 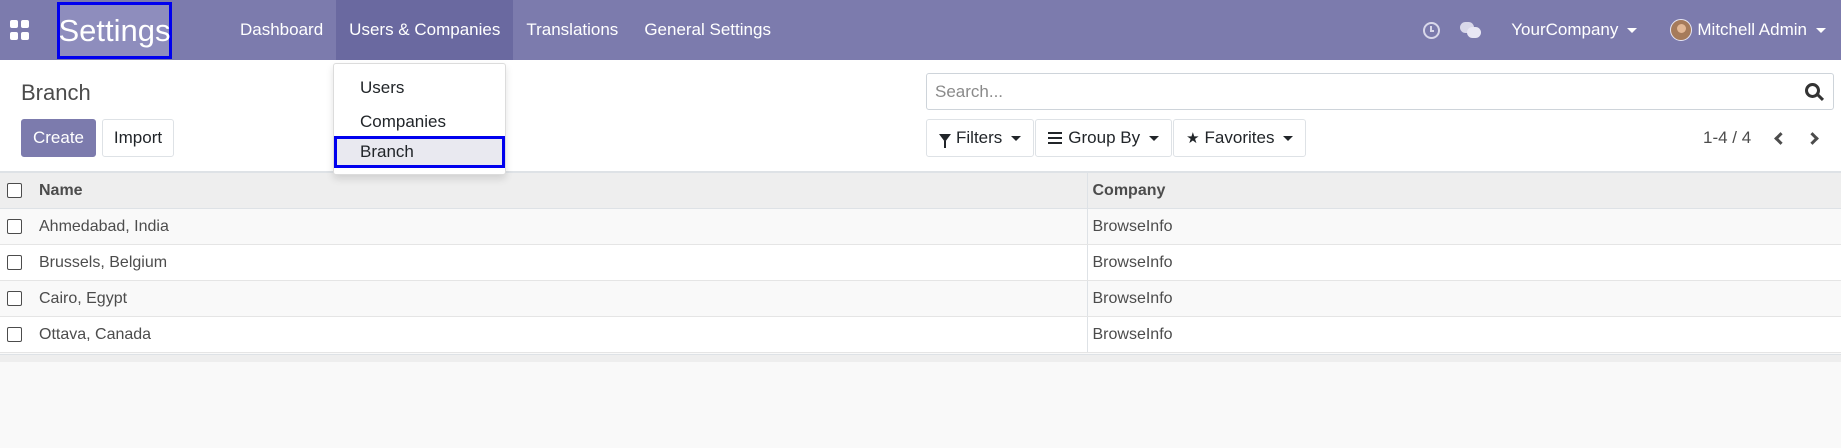 I want to click on table-footer, so click(x=920, y=358).